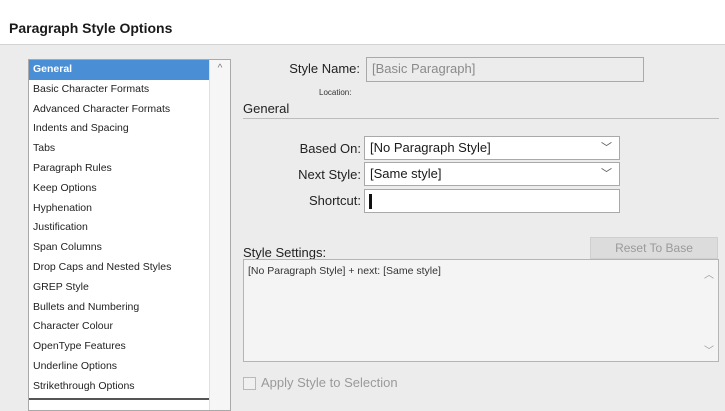 Image resolution: width=725 pixels, height=411 pixels. I want to click on sidebar-item-underline-options: Underline Options, so click(119, 367).